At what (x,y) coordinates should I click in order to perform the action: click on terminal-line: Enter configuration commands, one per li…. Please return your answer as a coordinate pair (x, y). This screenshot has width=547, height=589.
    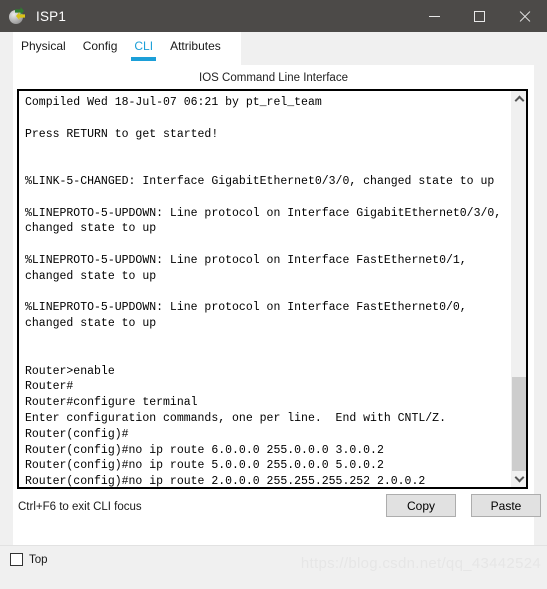
    Looking at the image, I should click on (235, 418).